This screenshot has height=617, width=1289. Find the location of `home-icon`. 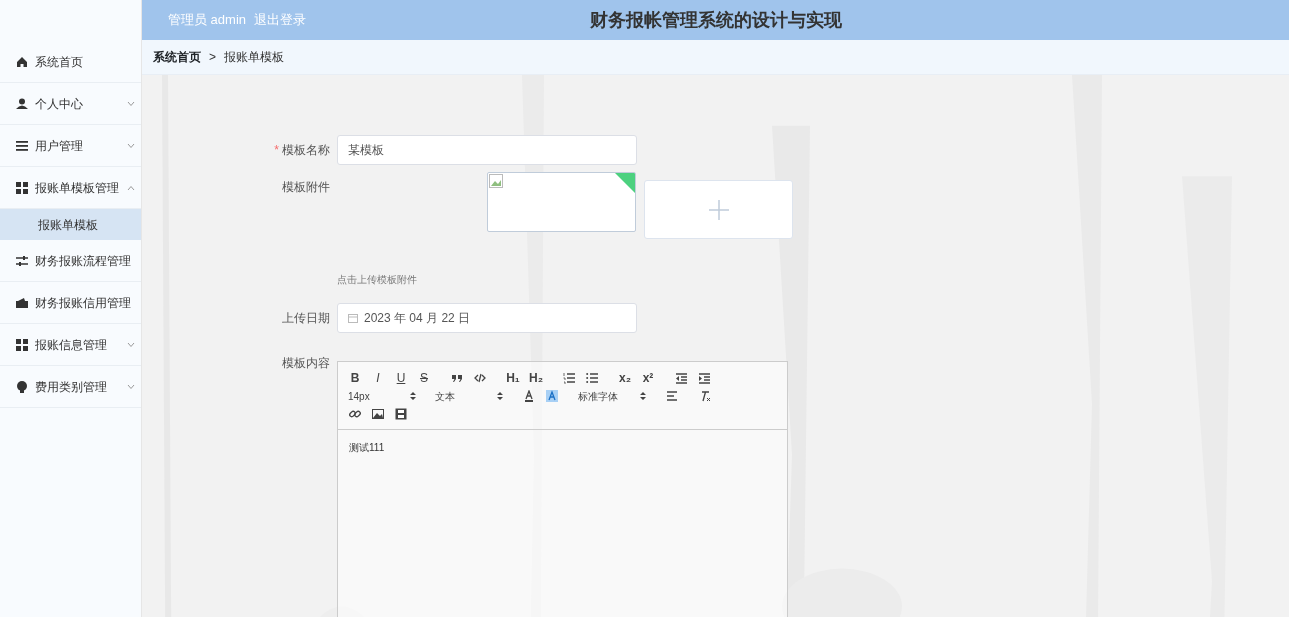

home-icon is located at coordinates (22, 61).